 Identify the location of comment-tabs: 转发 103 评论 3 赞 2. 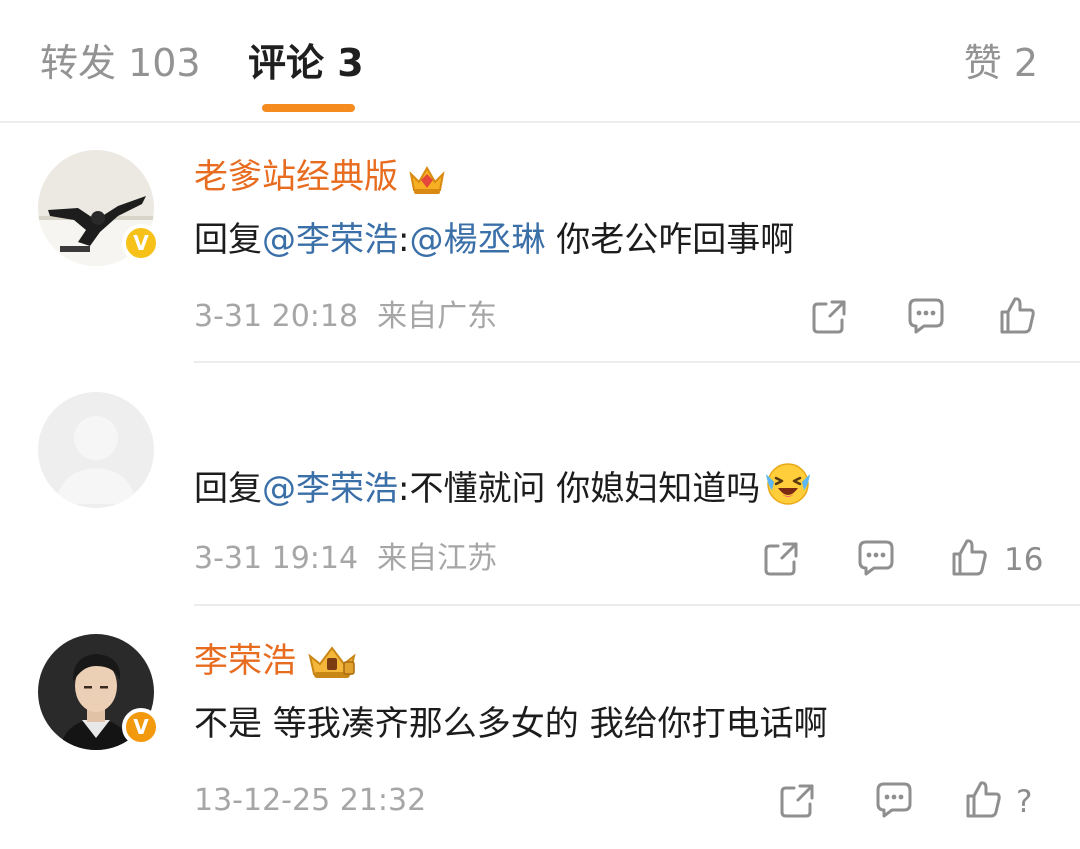
(540, 61).